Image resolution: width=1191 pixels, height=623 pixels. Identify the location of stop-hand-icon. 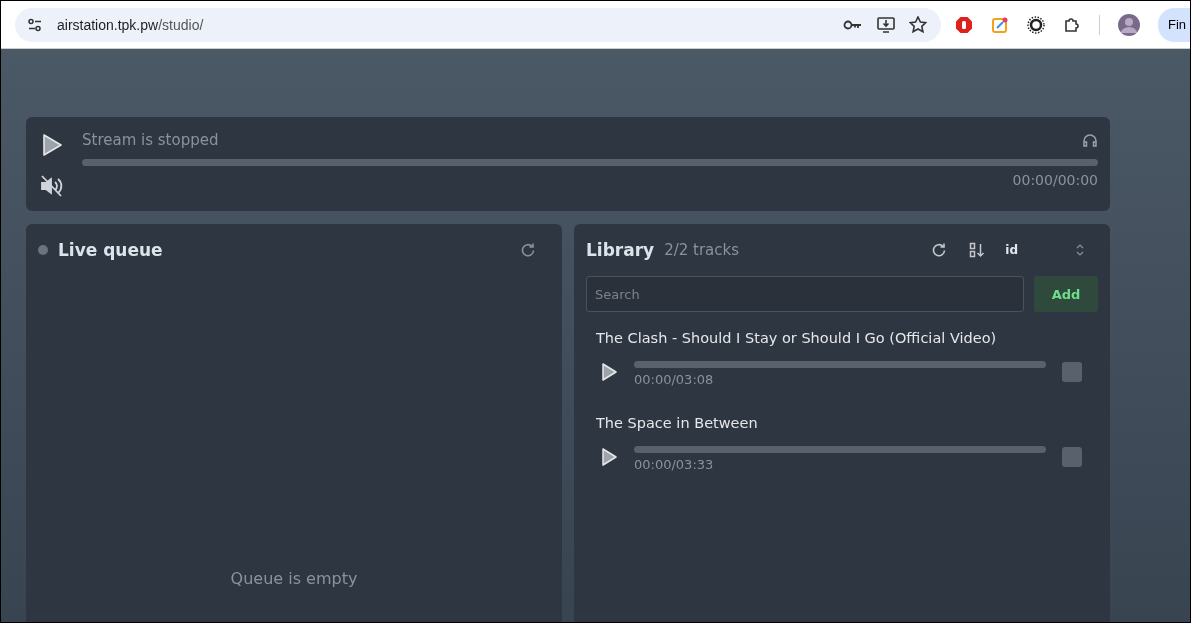
(964, 24).